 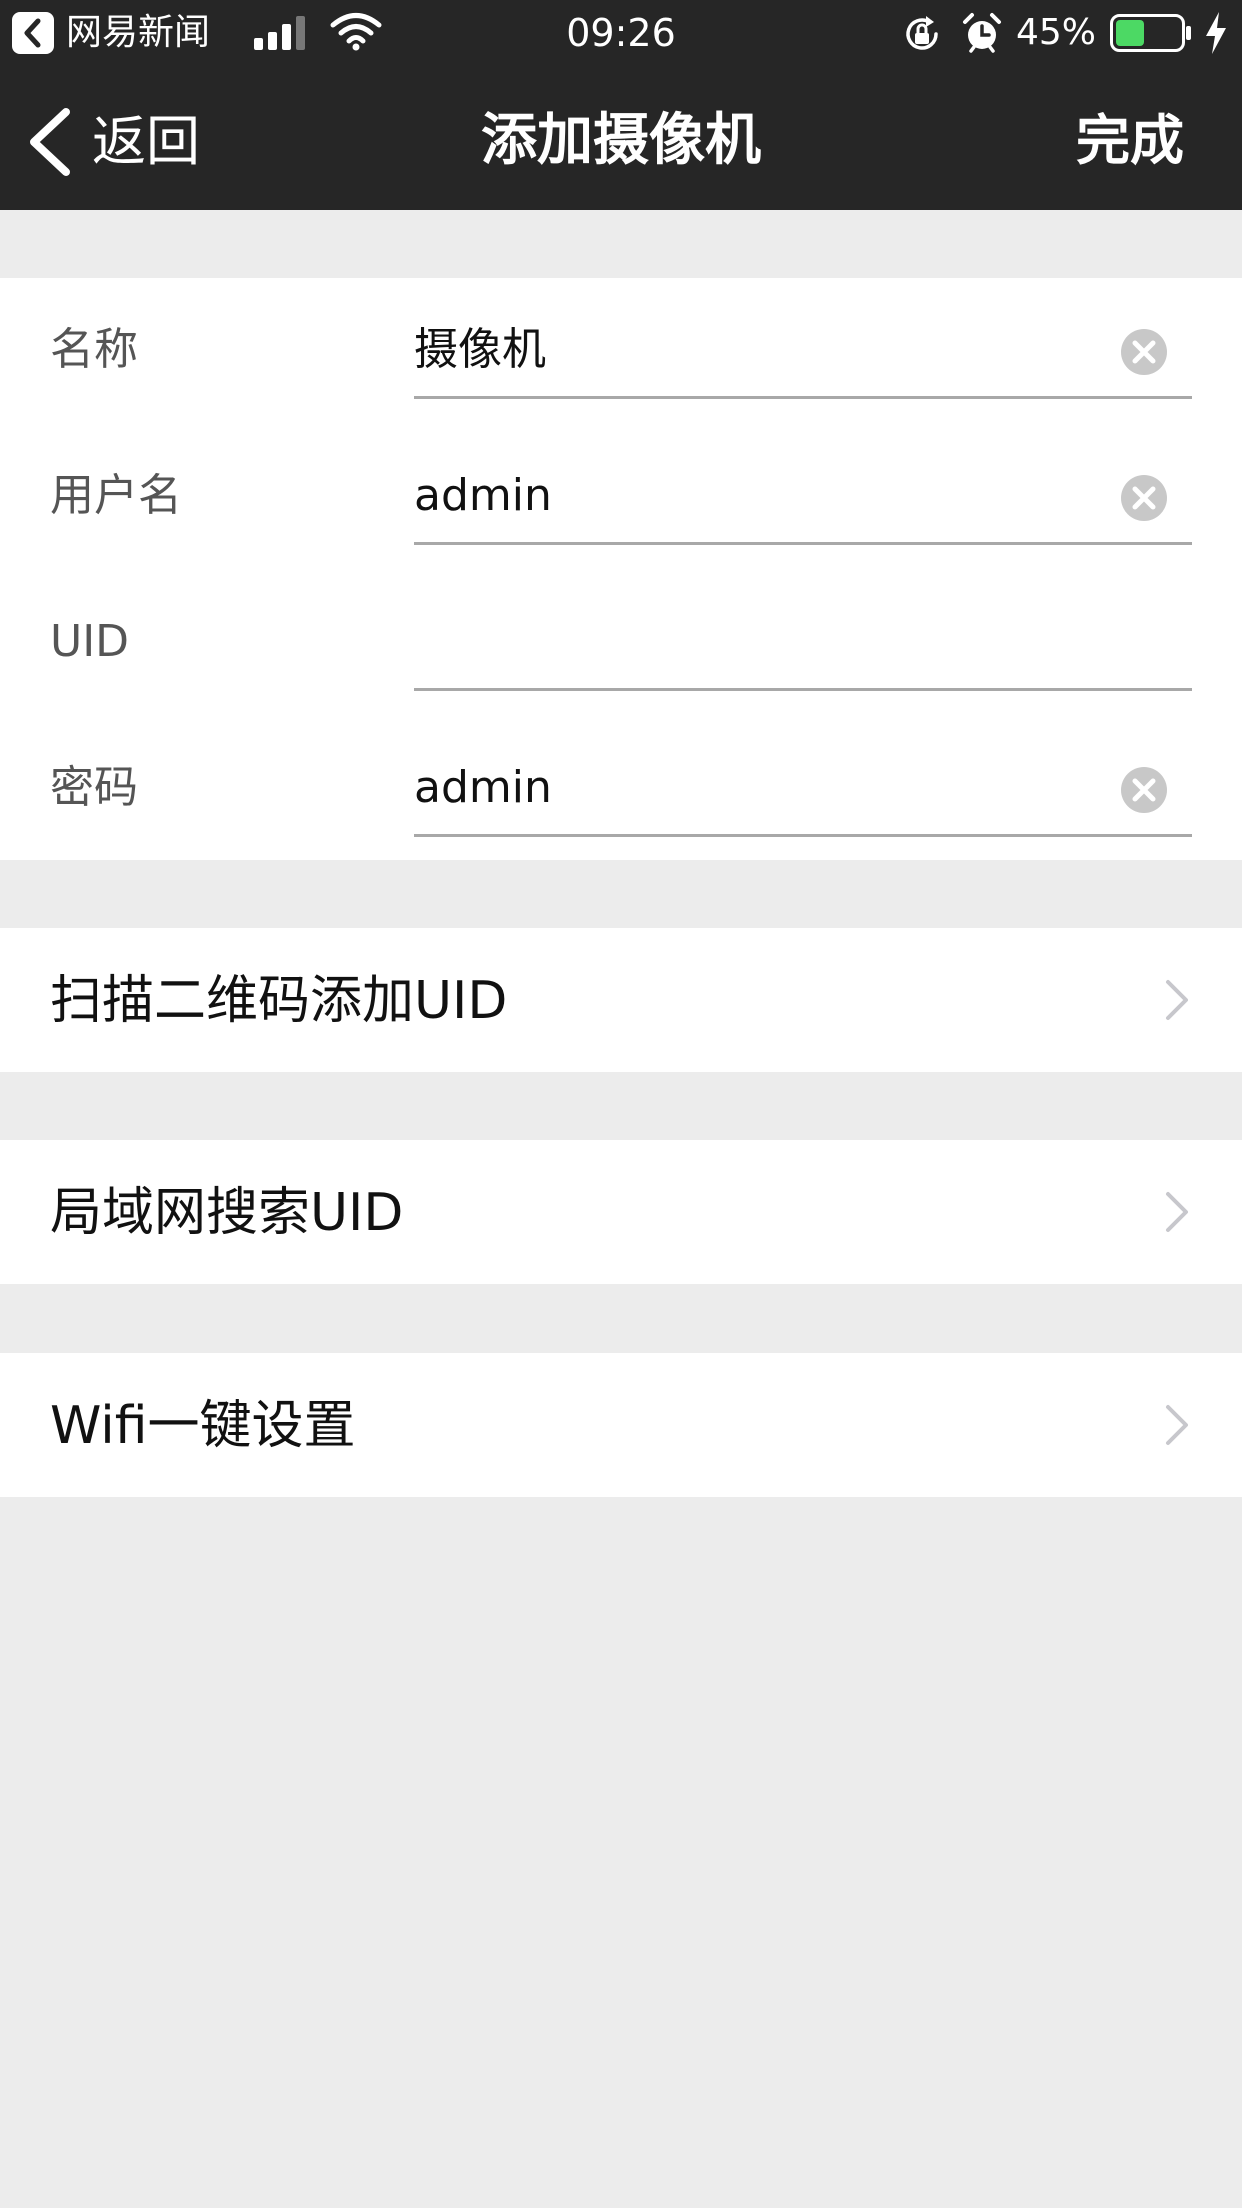 I want to click on chevron-left-icon, so click(x=50, y=142).